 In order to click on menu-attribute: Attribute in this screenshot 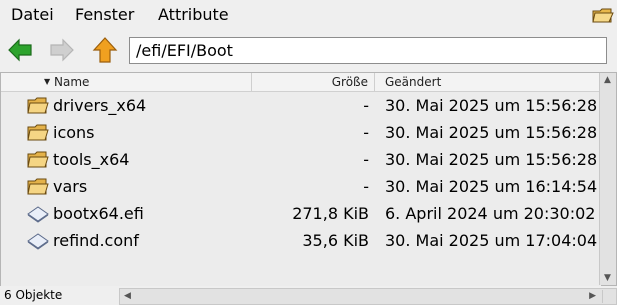, I will do `click(193, 15)`.